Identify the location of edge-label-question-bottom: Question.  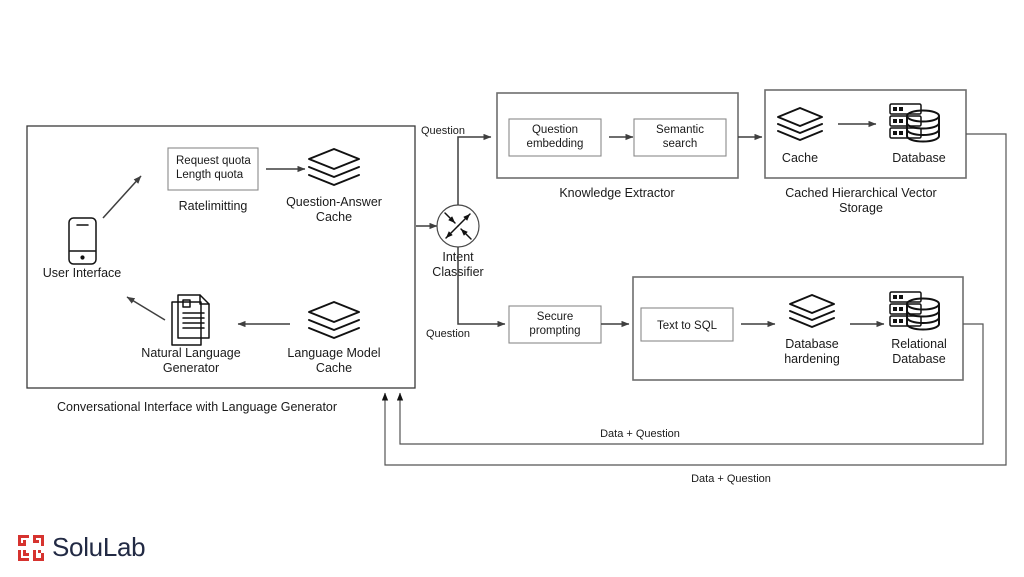
(448, 334).